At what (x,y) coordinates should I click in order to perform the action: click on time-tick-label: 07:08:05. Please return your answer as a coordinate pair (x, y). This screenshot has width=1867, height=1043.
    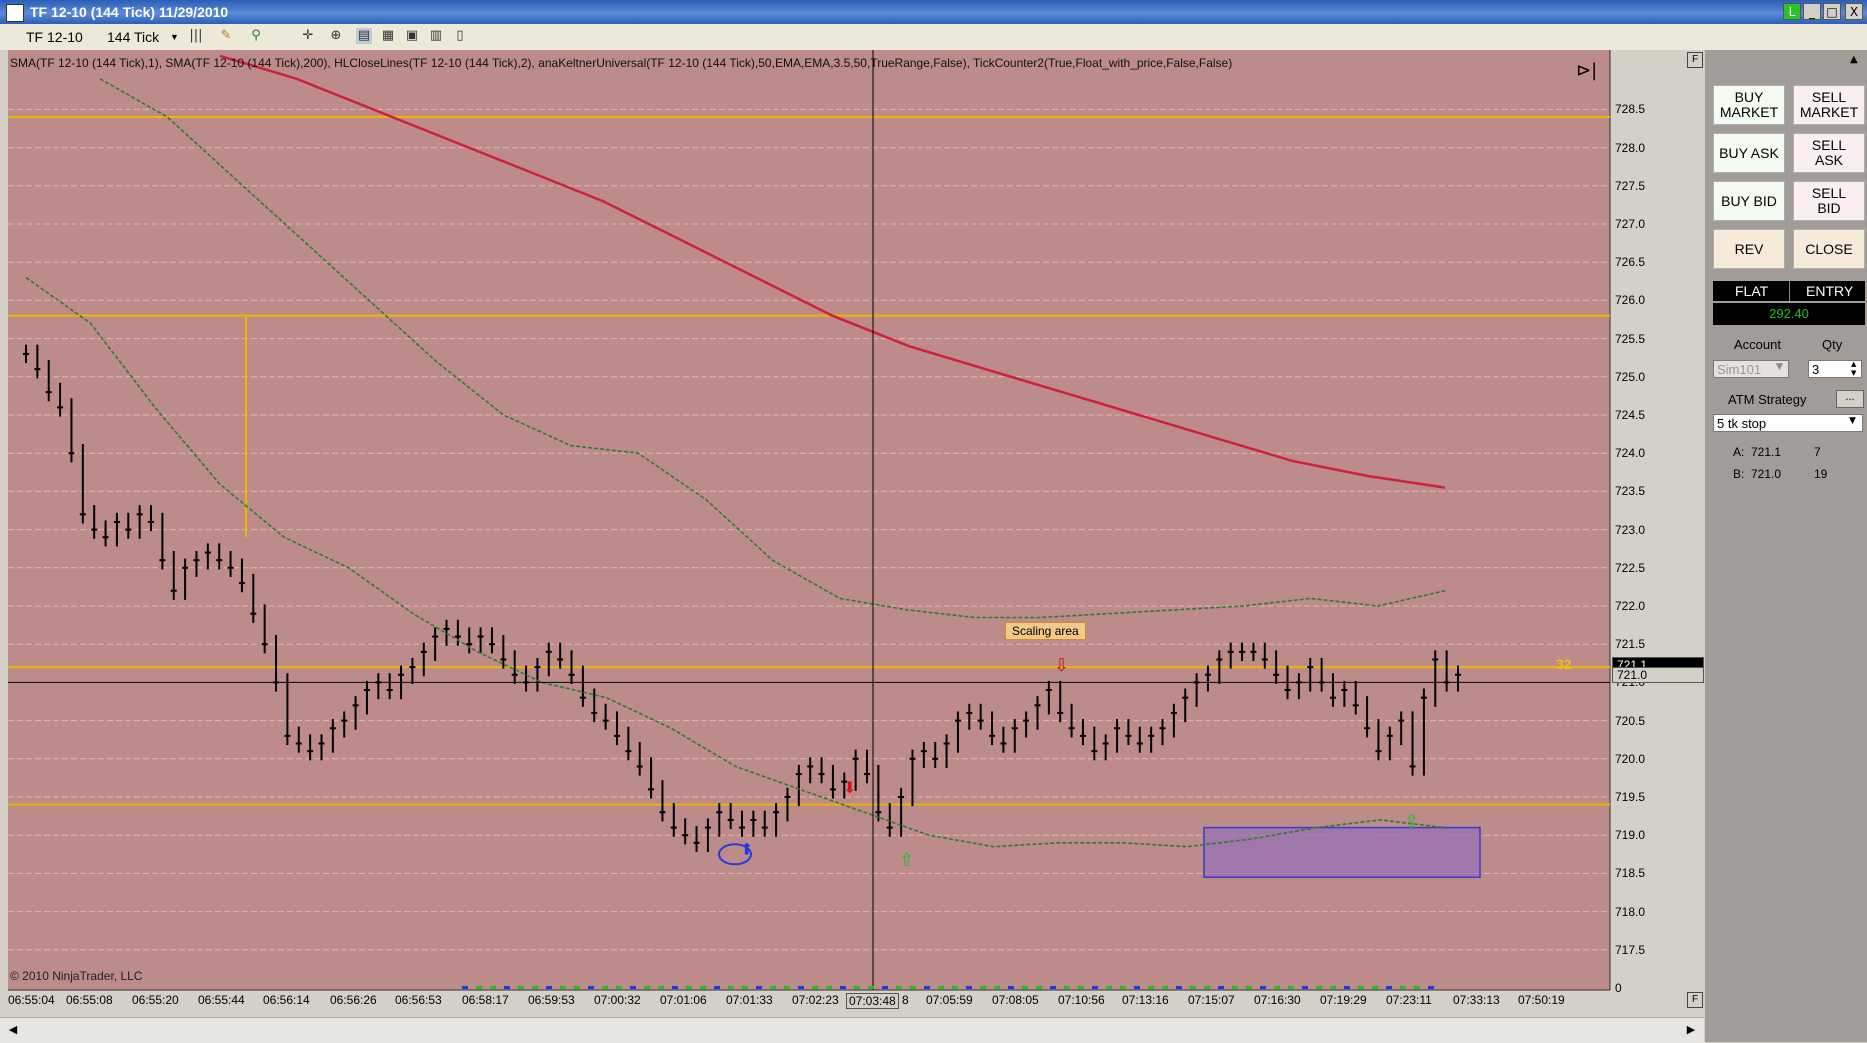
    Looking at the image, I should click on (1015, 1000).